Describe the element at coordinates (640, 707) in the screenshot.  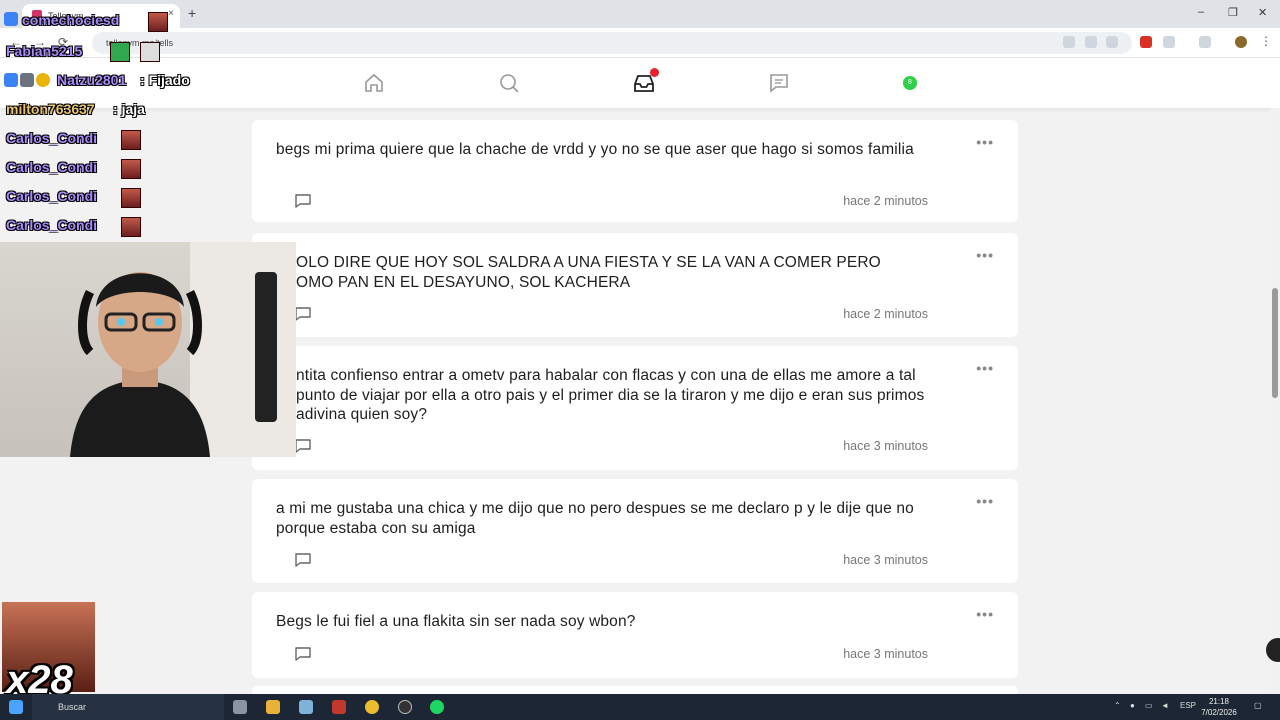
I see `windows-taskbar: Buscar ⌃ ● ▭ ◄ ESP 21:18 7/02/2026 ▢` at that location.